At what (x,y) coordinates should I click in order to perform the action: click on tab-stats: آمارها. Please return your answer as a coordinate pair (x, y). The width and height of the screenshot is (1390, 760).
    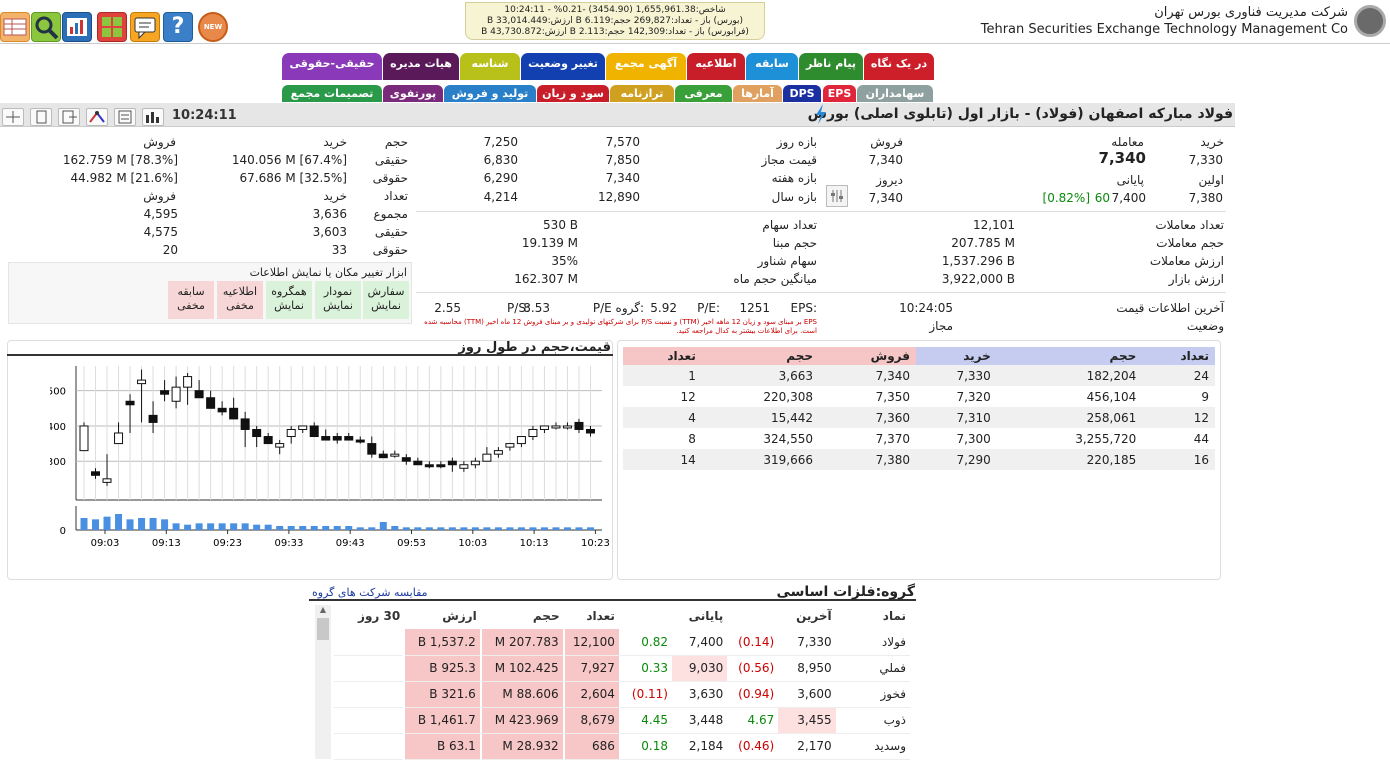
    Looking at the image, I should click on (757, 93).